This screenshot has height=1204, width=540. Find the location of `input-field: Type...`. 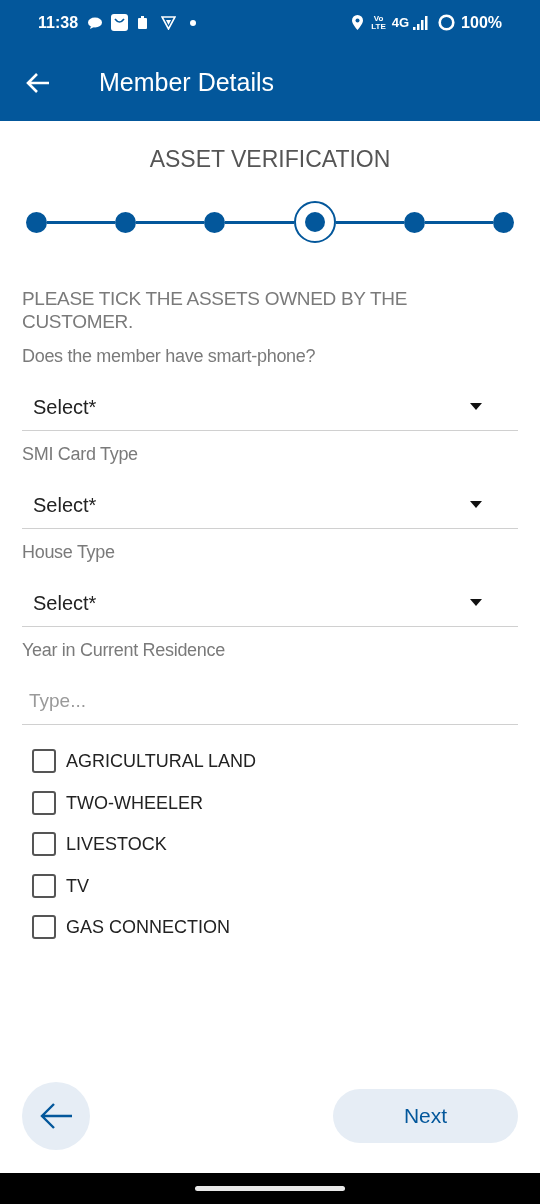

input-field: Type... is located at coordinates (270, 701).